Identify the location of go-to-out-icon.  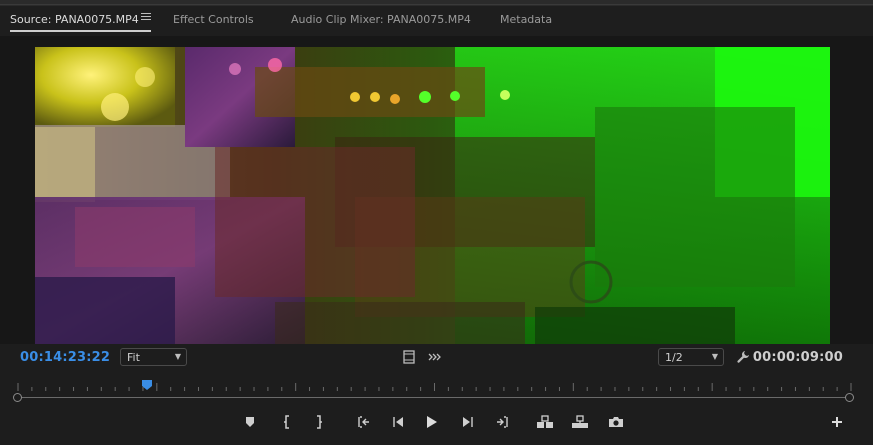
(502, 422).